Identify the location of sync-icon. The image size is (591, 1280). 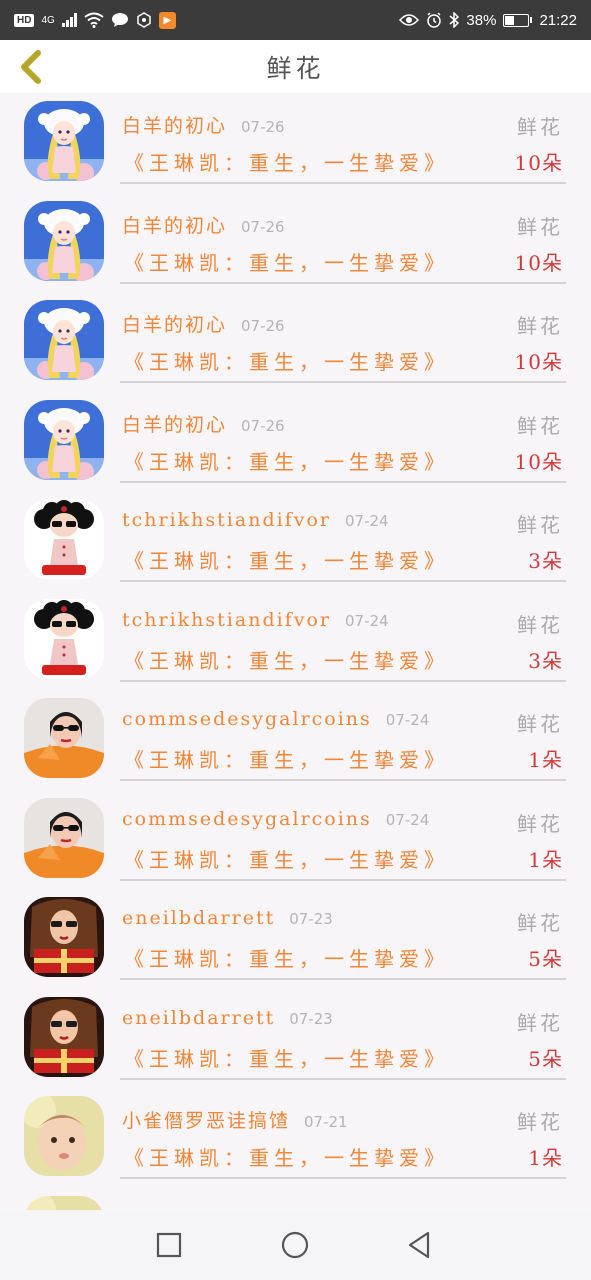
(144, 20).